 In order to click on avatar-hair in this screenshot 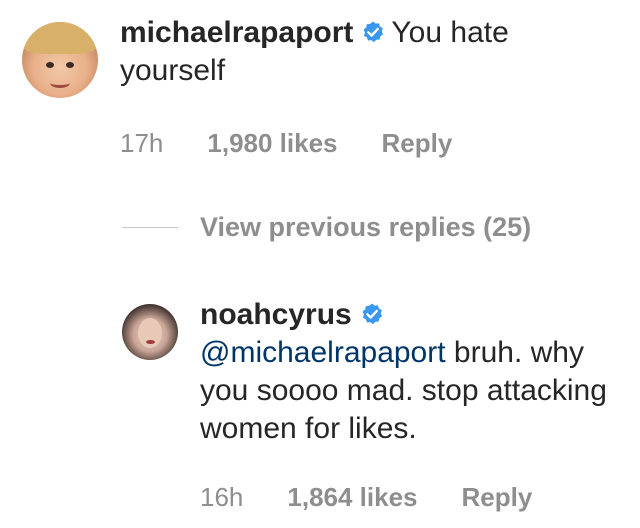, I will do `click(60, 38)`.